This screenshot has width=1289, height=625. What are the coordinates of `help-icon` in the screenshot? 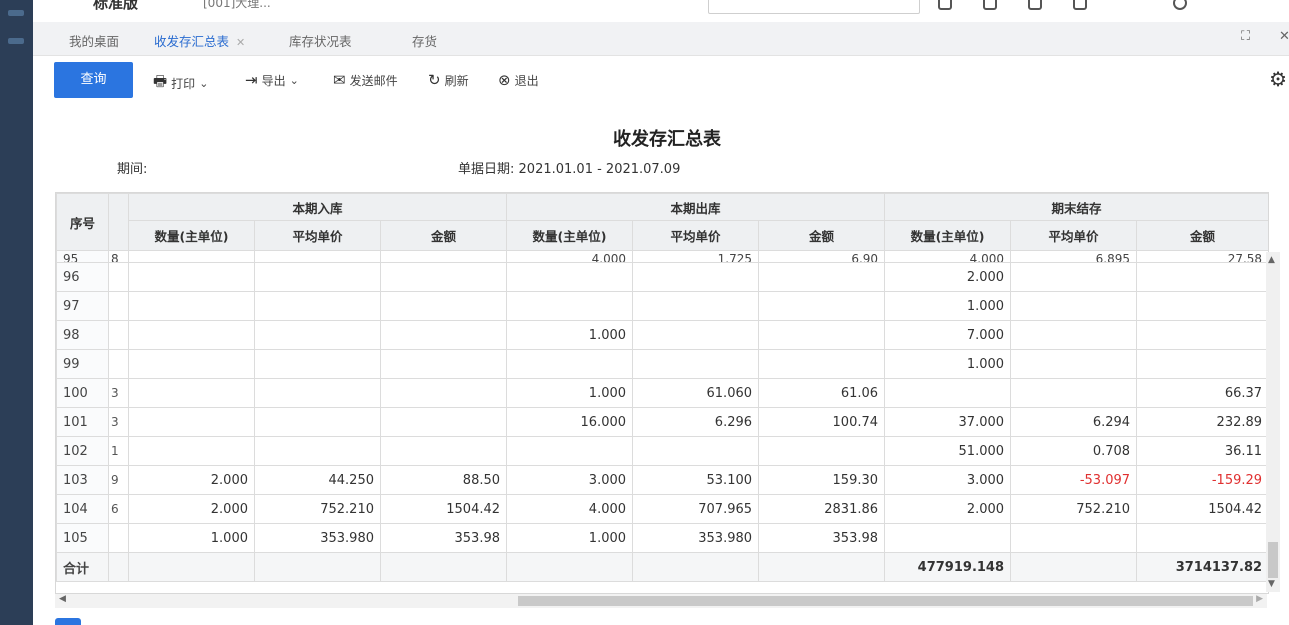 It's located at (1180, 5).